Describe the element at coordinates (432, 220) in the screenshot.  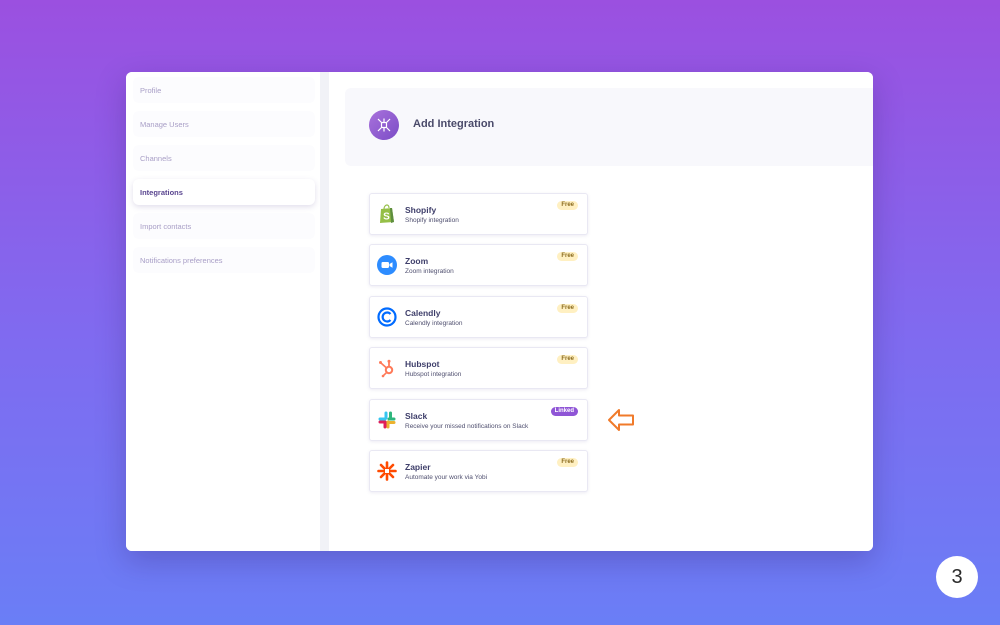
I see `integration-description: Shopify integration` at that location.